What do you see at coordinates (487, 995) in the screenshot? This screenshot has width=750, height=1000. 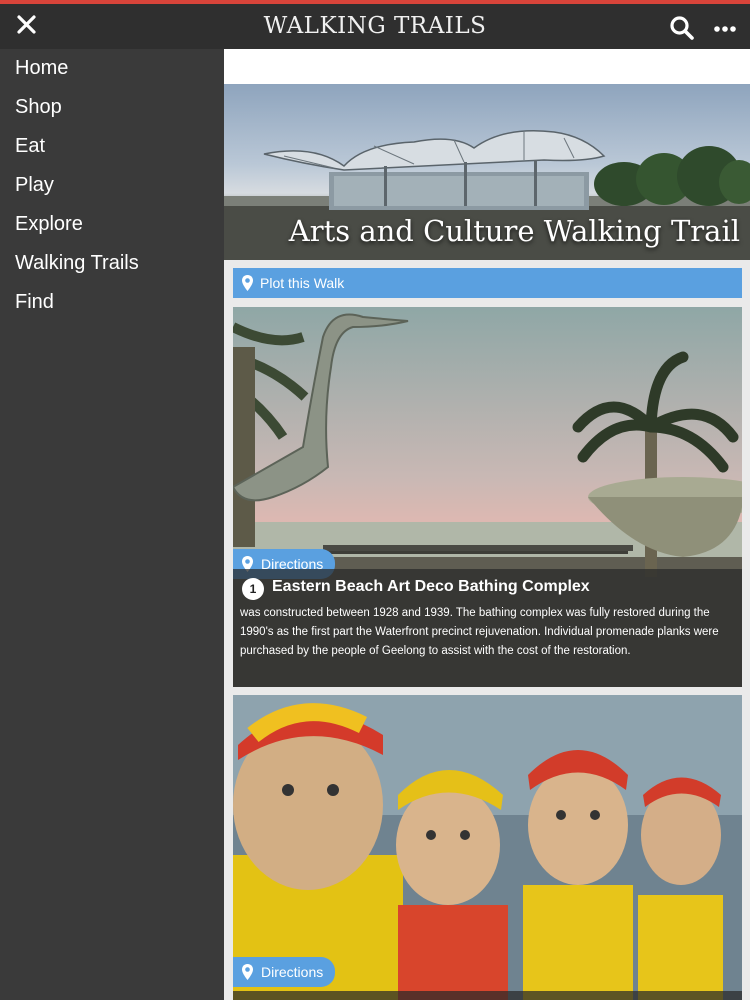 I see `stop-caption` at bounding box center [487, 995].